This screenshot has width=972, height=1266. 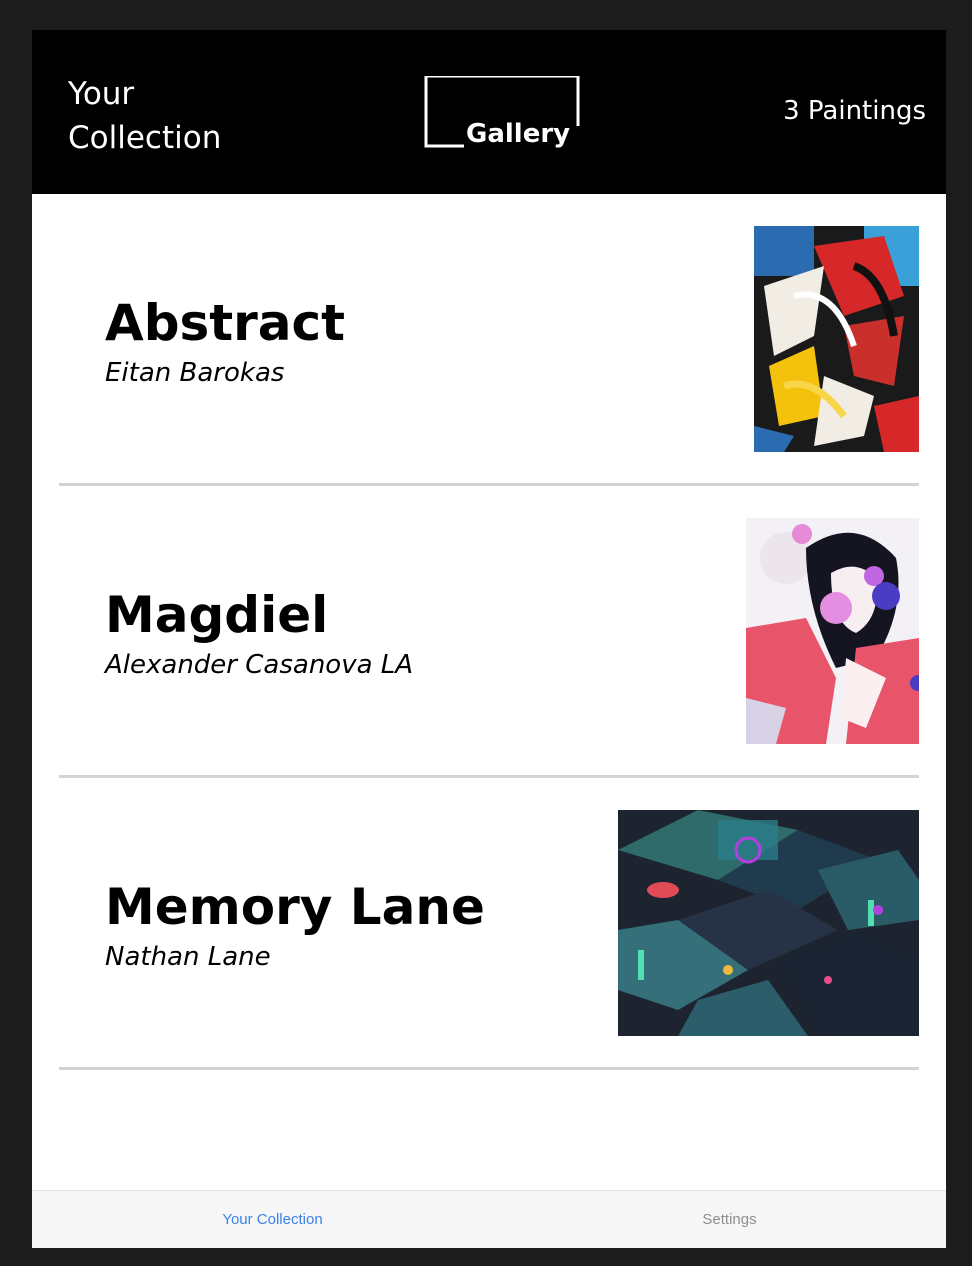 I want to click on painting-artist: Nathan Lane, so click(x=188, y=957).